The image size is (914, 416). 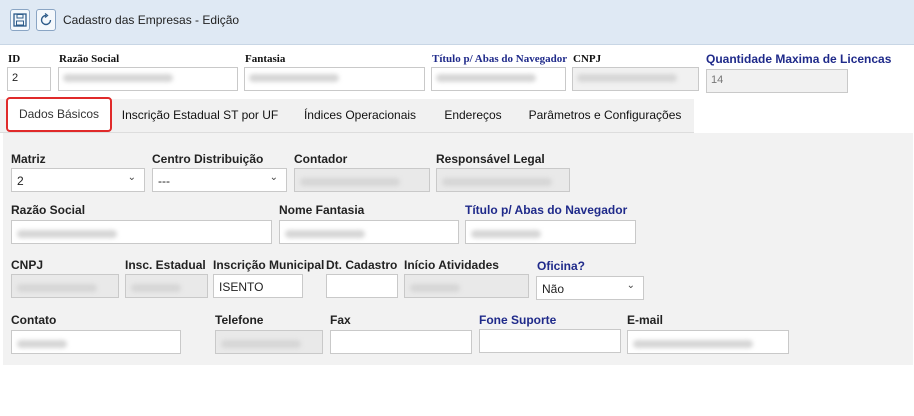 What do you see at coordinates (164, 181) in the screenshot?
I see `centro-distribuicao-value: ---` at bounding box center [164, 181].